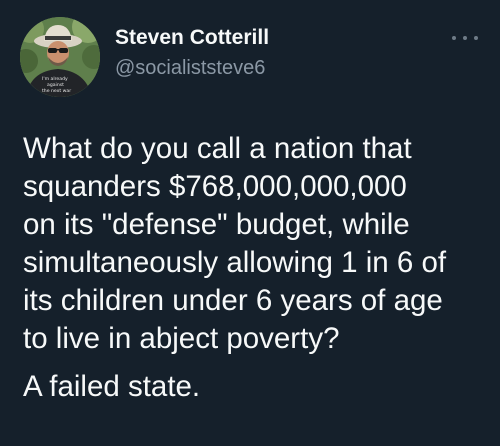 This screenshot has height=446, width=500. Describe the element at coordinates (55, 79) in the screenshot. I see `avatar-shirt-line-1: I'm already` at that location.